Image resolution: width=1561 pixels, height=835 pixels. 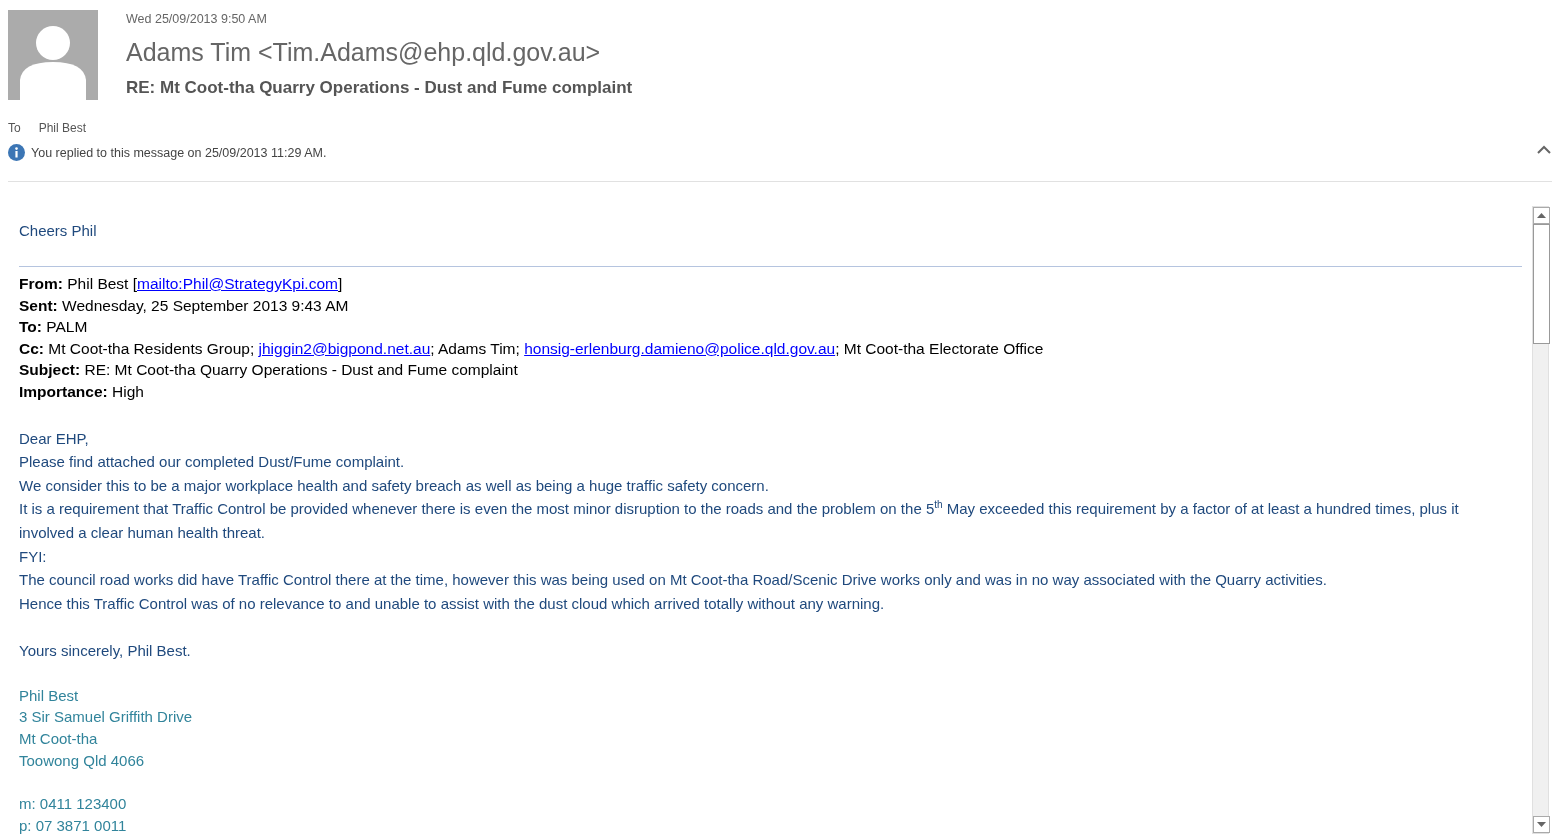 What do you see at coordinates (58, 231) in the screenshot?
I see `greeting: Cheers Phil` at bounding box center [58, 231].